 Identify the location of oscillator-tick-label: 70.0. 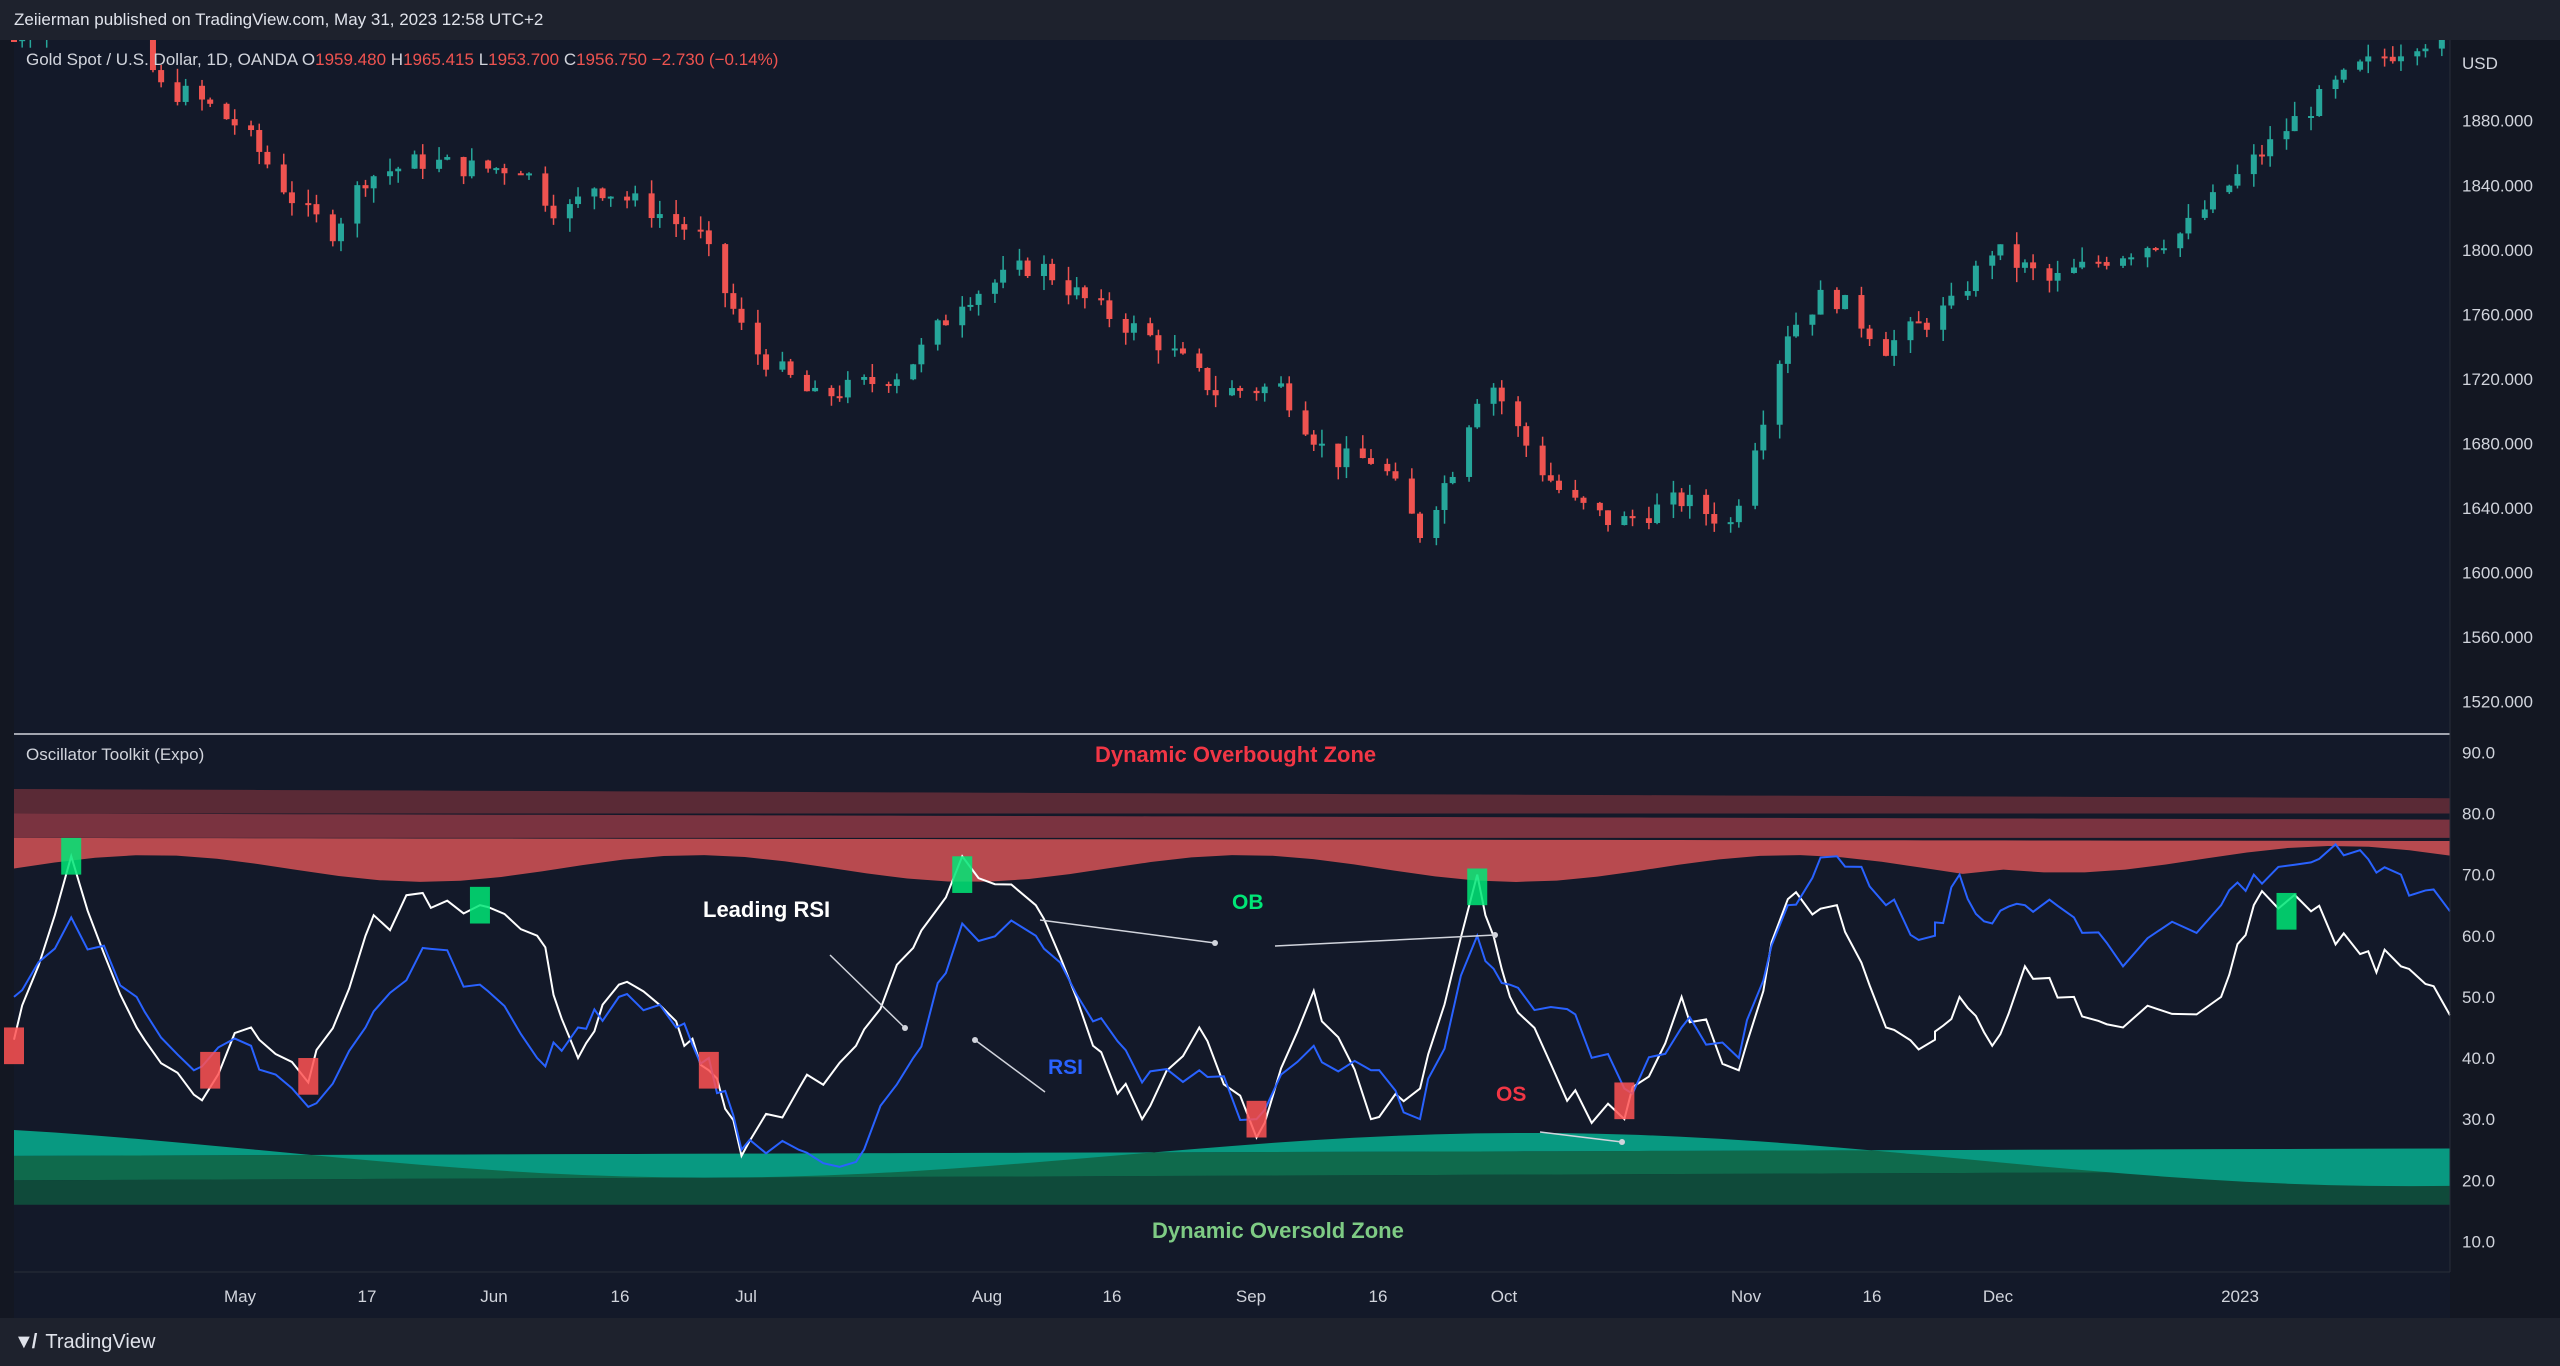
(2478, 875).